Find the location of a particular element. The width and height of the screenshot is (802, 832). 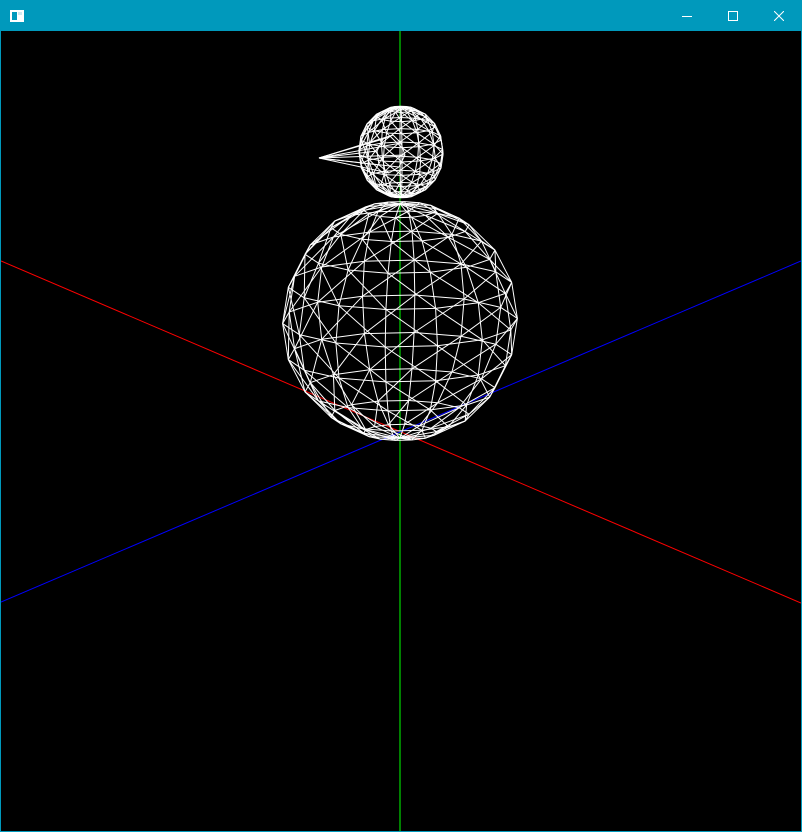

minimize-icon is located at coordinates (687, 16).